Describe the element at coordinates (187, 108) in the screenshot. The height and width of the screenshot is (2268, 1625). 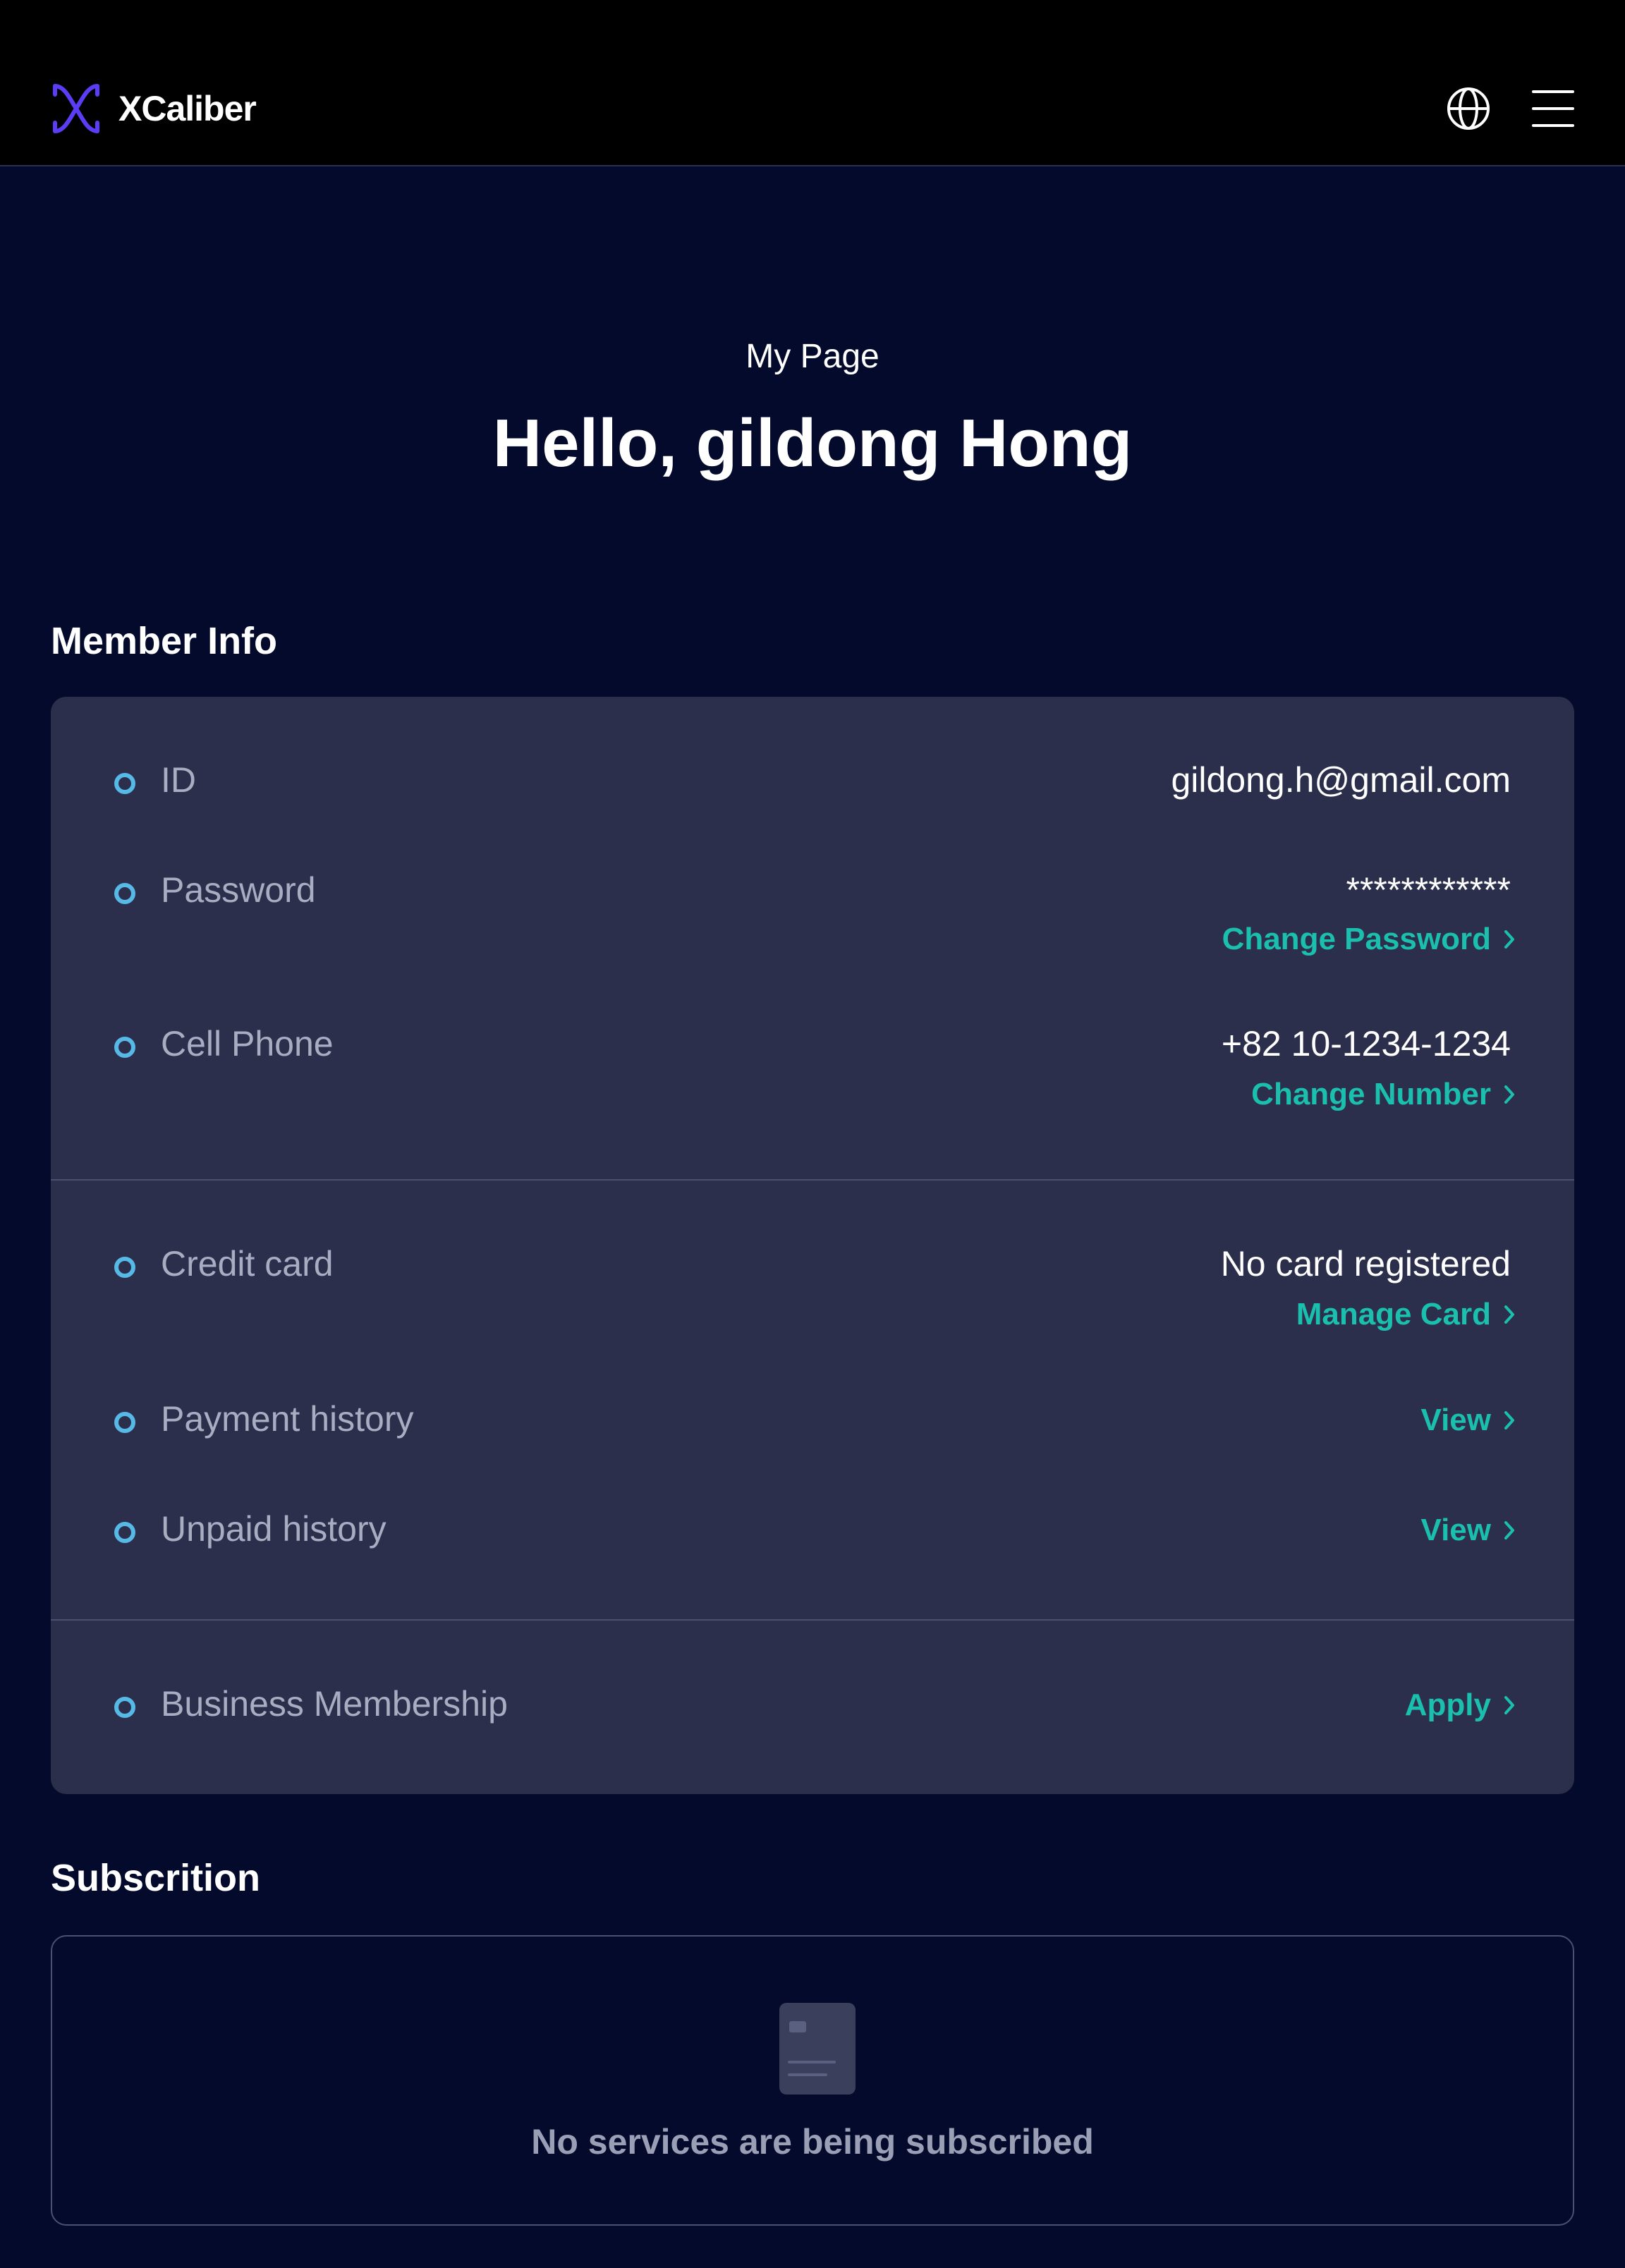
I see `brand-name: XCaliber` at that location.